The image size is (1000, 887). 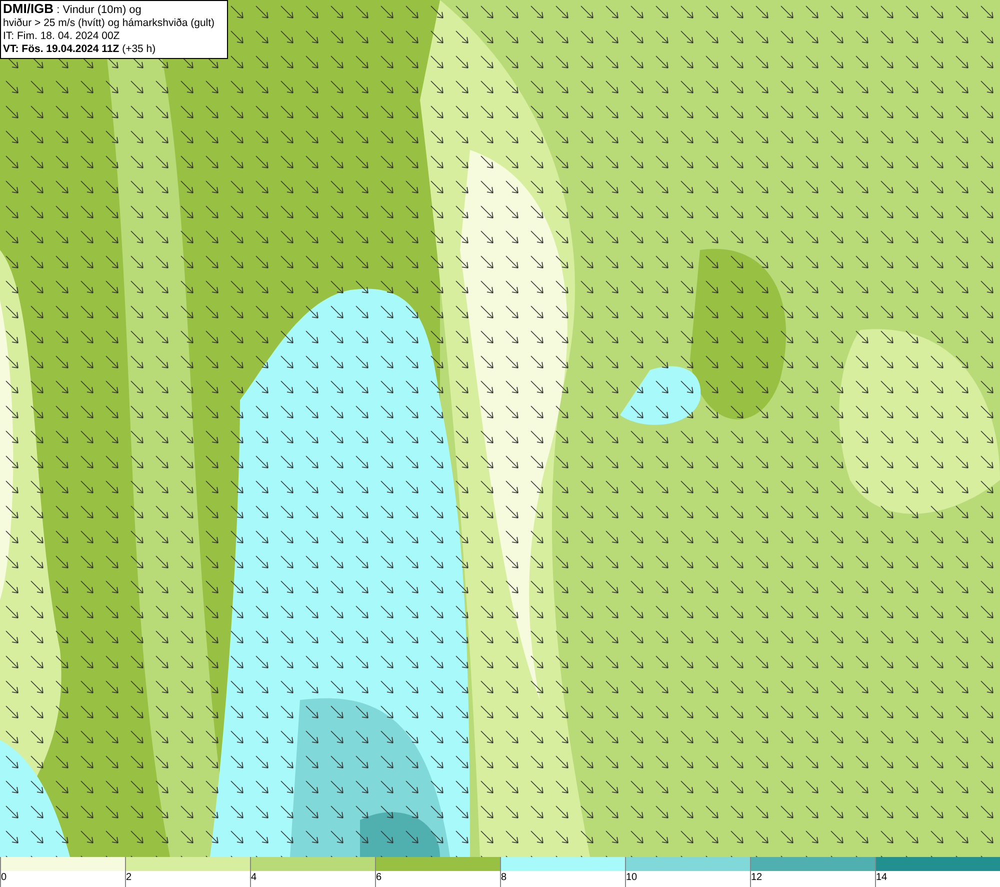 What do you see at coordinates (4, 878) in the screenshot?
I see `legend-label: 0` at bounding box center [4, 878].